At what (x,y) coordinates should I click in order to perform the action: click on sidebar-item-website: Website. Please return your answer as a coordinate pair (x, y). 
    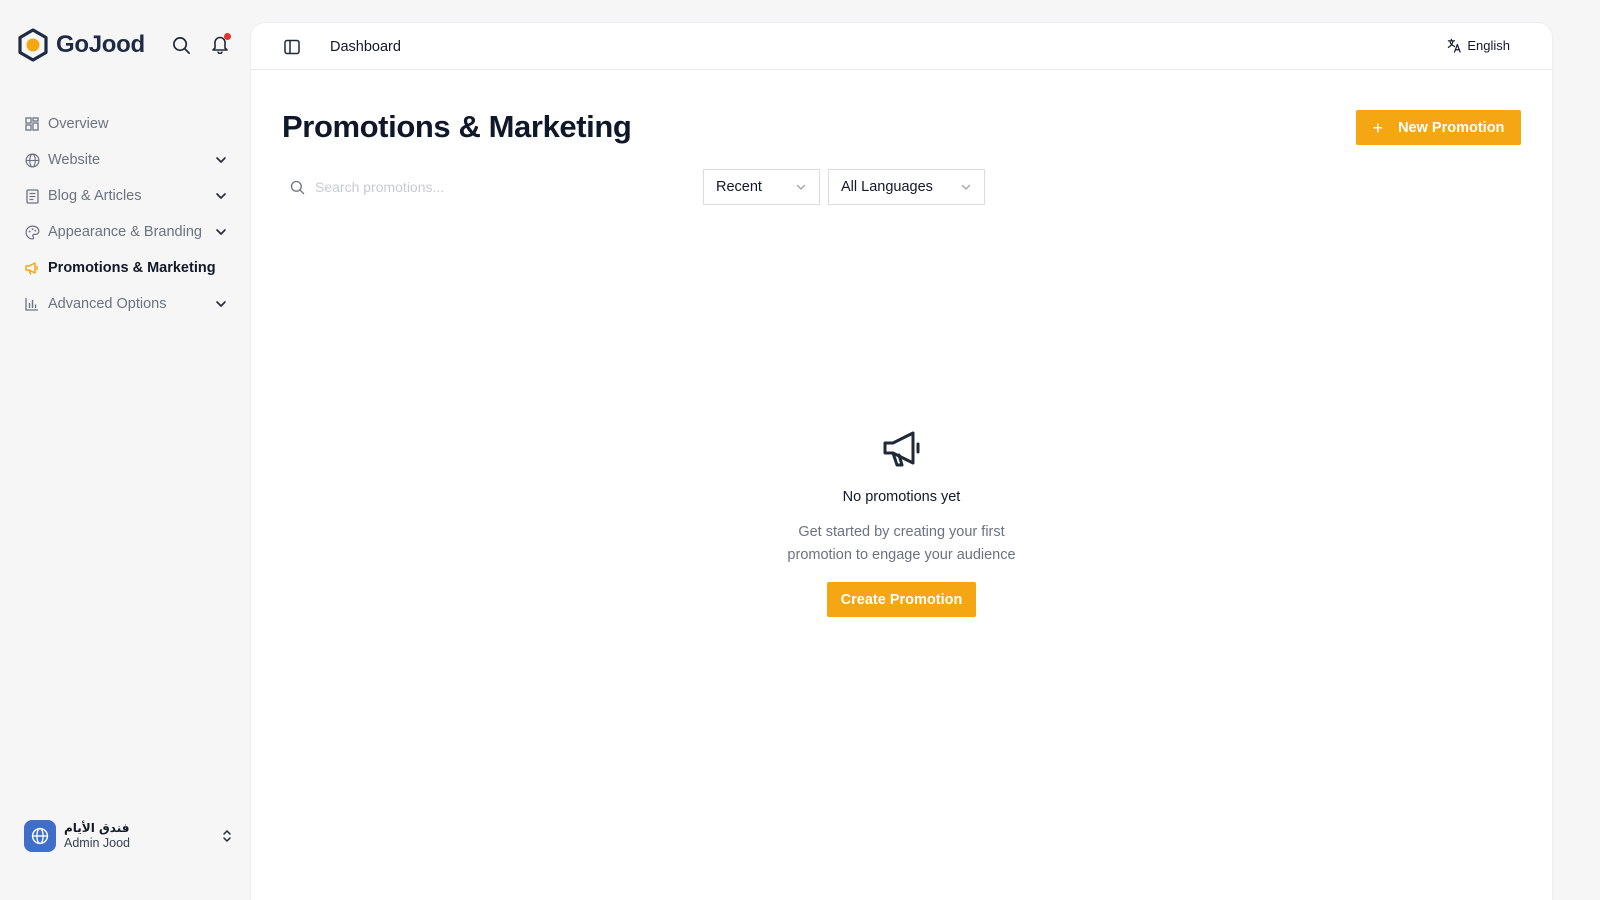
    Looking at the image, I should click on (125, 160).